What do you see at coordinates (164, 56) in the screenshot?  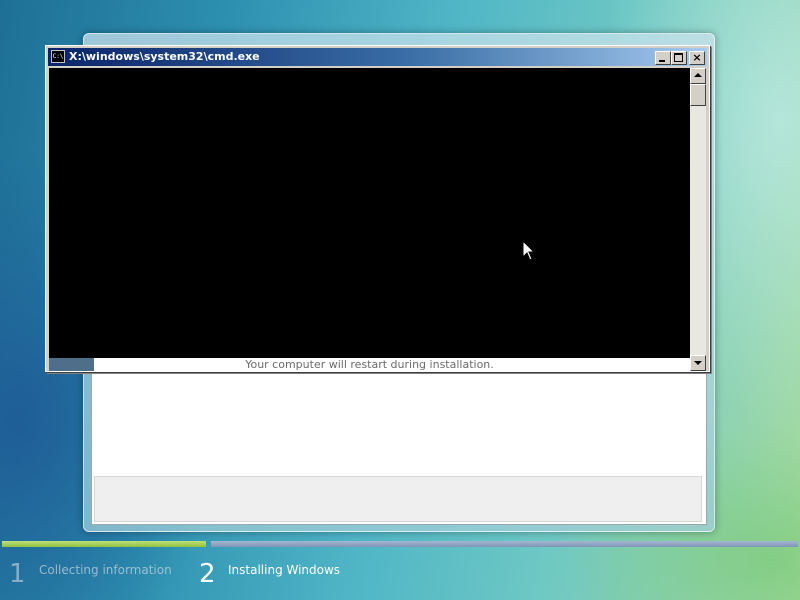 I see `window-title: X:\windows\system32\cmd.exe` at bounding box center [164, 56].